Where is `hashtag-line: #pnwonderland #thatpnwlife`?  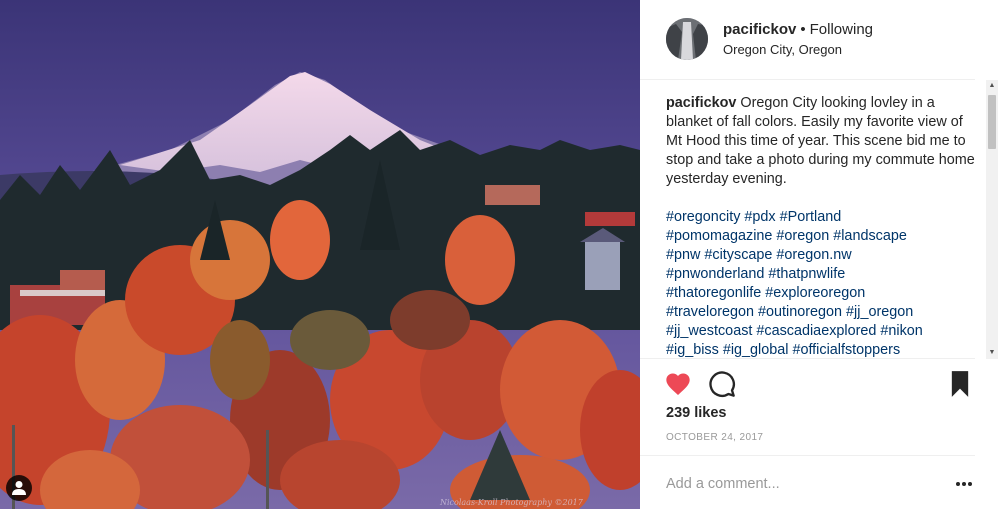
hashtag-line: #pnwonderland #thatpnwlife is located at coordinates (821, 274).